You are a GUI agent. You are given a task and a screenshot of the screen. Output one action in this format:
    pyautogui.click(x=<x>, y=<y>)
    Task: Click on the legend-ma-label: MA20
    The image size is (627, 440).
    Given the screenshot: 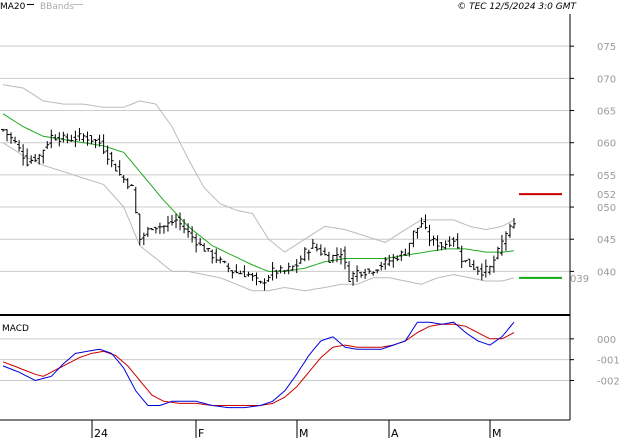 What is the action you would take?
    pyautogui.click(x=13, y=7)
    